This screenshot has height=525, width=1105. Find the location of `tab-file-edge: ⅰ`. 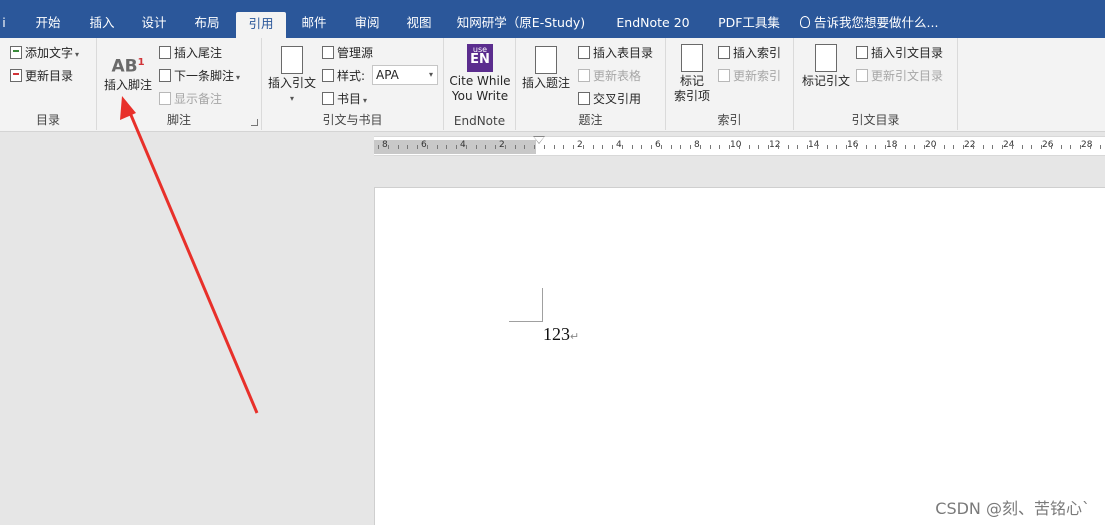

tab-file-edge: ⅰ is located at coordinates (4, 23).